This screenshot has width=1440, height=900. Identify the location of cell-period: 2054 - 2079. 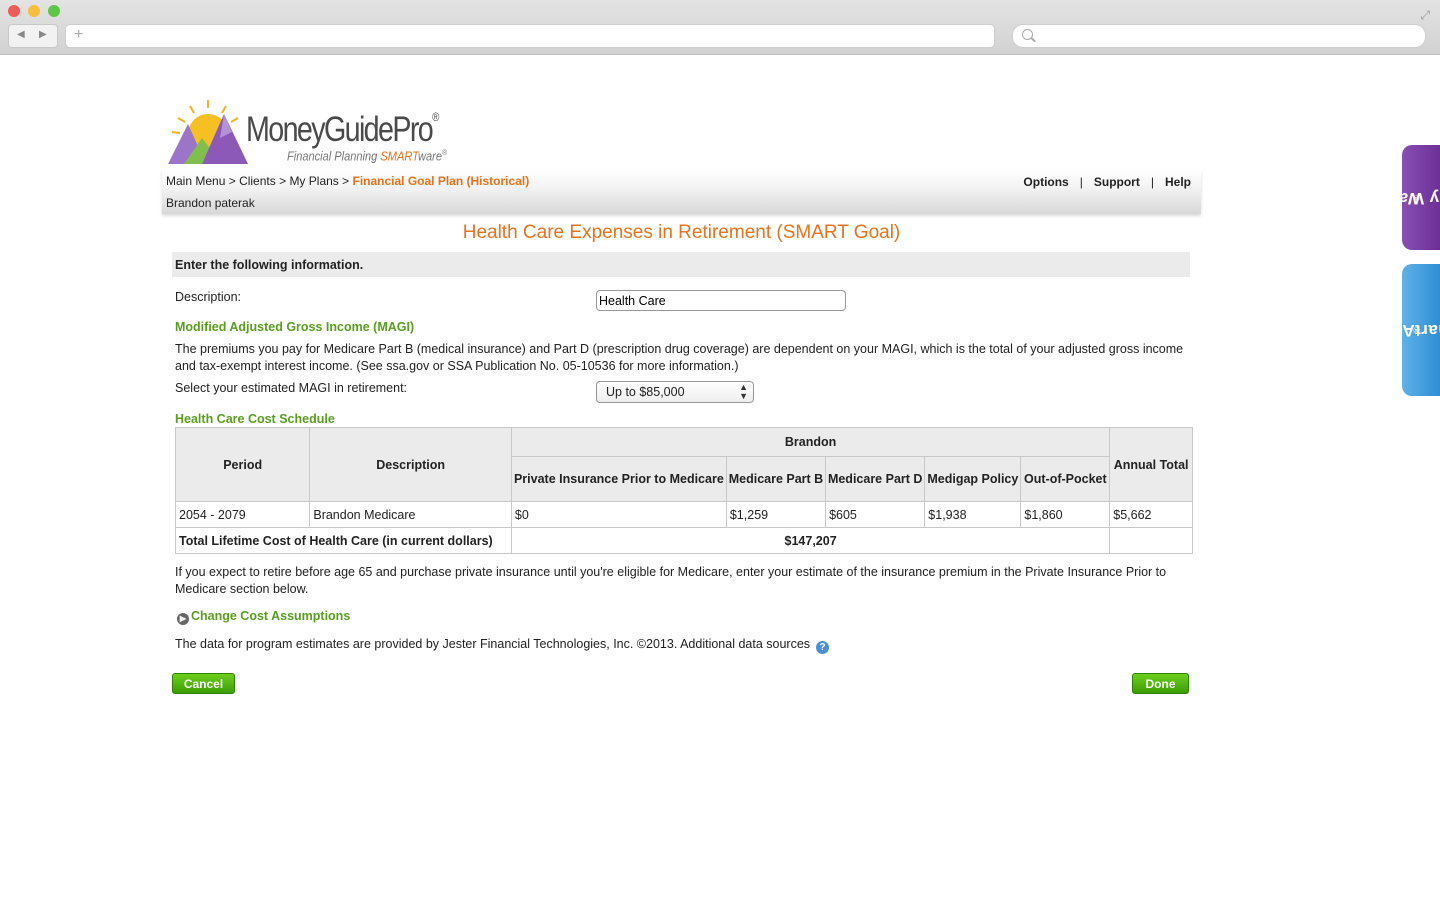
(242, 514).